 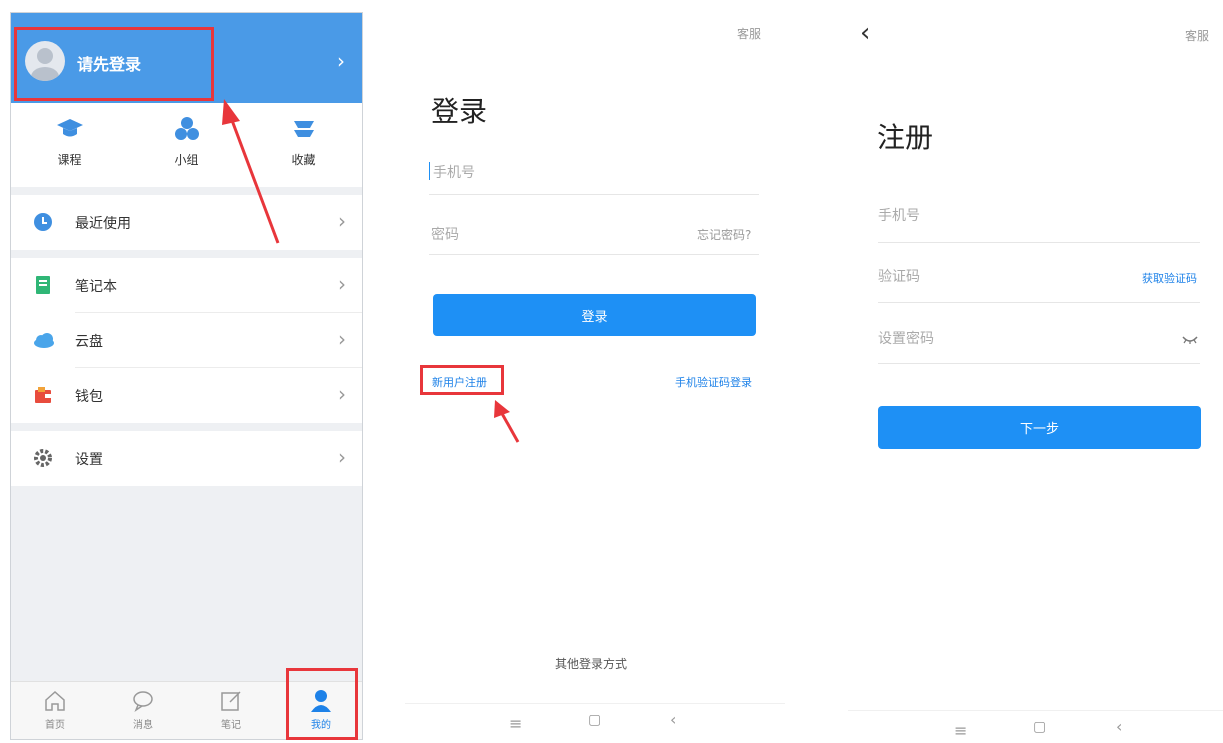 I want to click on eye-closed-icon, so click(x=1190, y=339).